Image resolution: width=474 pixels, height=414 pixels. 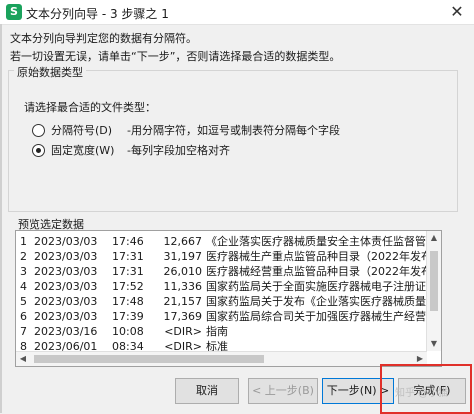 What do you see at coordinates (175, 56) in the screenshot?
I see `intro-line-2: 若一切设置无误，请单击“下一步”，否则请选择最合适的数据类型。` at bounding box center [175, 56].